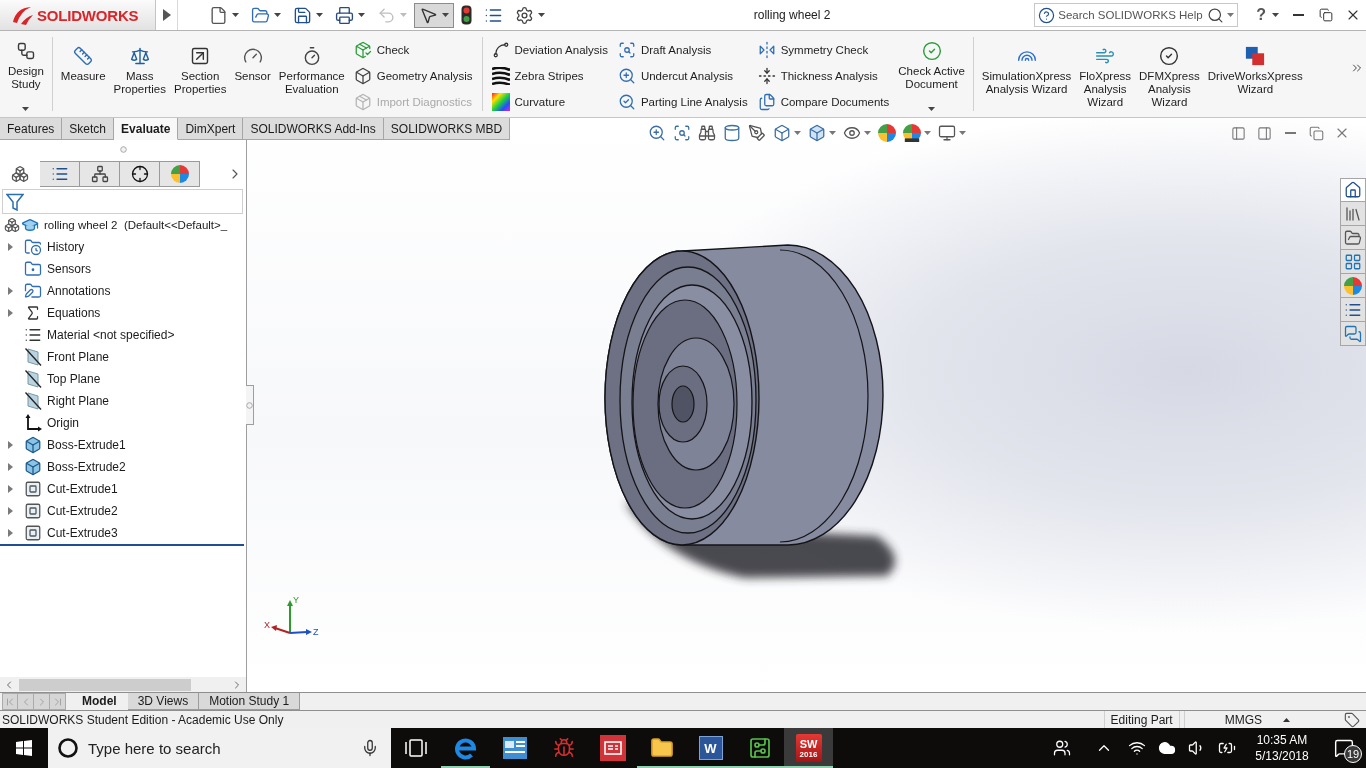  Describe the element at coordinates (344, 15) in the screenshot. I see `printer-icon` at that location.